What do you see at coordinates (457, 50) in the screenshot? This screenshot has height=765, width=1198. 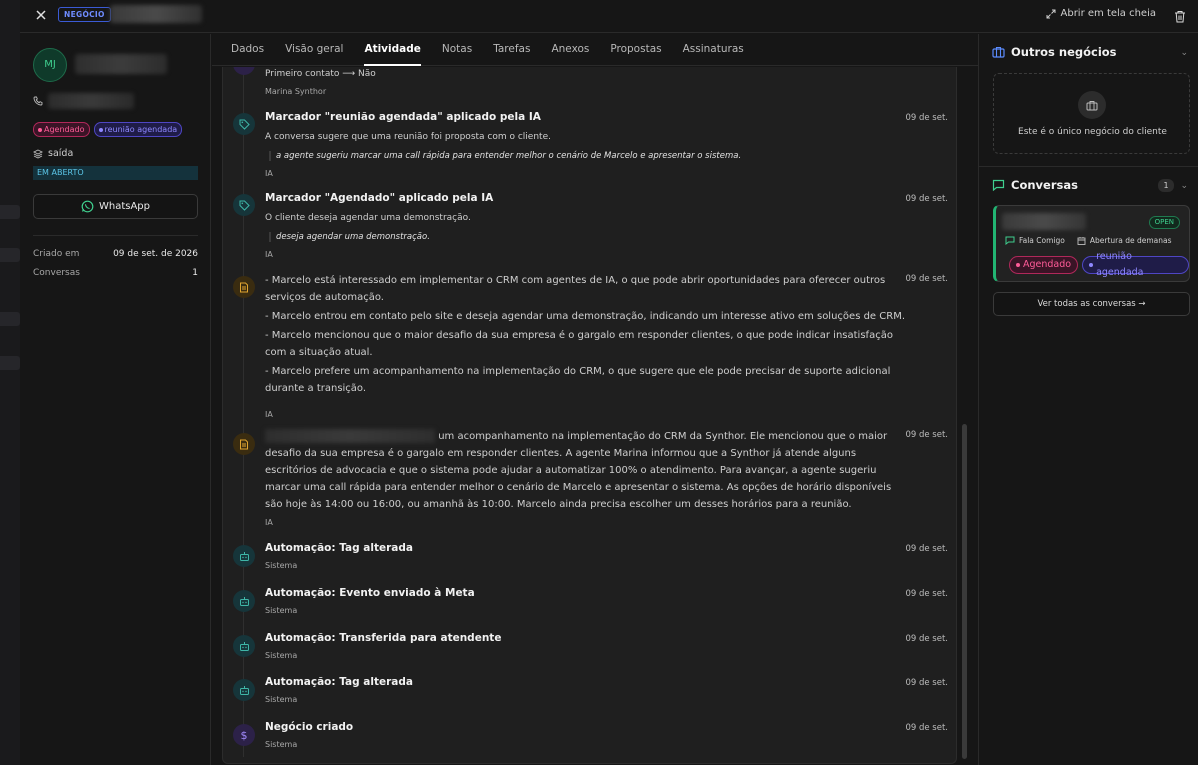 I see `tab-notas: Notas` at bounding box center [457, 50].